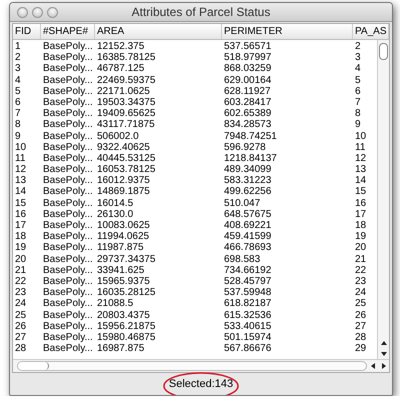 This screenshot has width=400, height=404. What do you see at coordinates (27, 31) in the screenshot?
I see `column-header: FID` at bounding box center [27, 31].